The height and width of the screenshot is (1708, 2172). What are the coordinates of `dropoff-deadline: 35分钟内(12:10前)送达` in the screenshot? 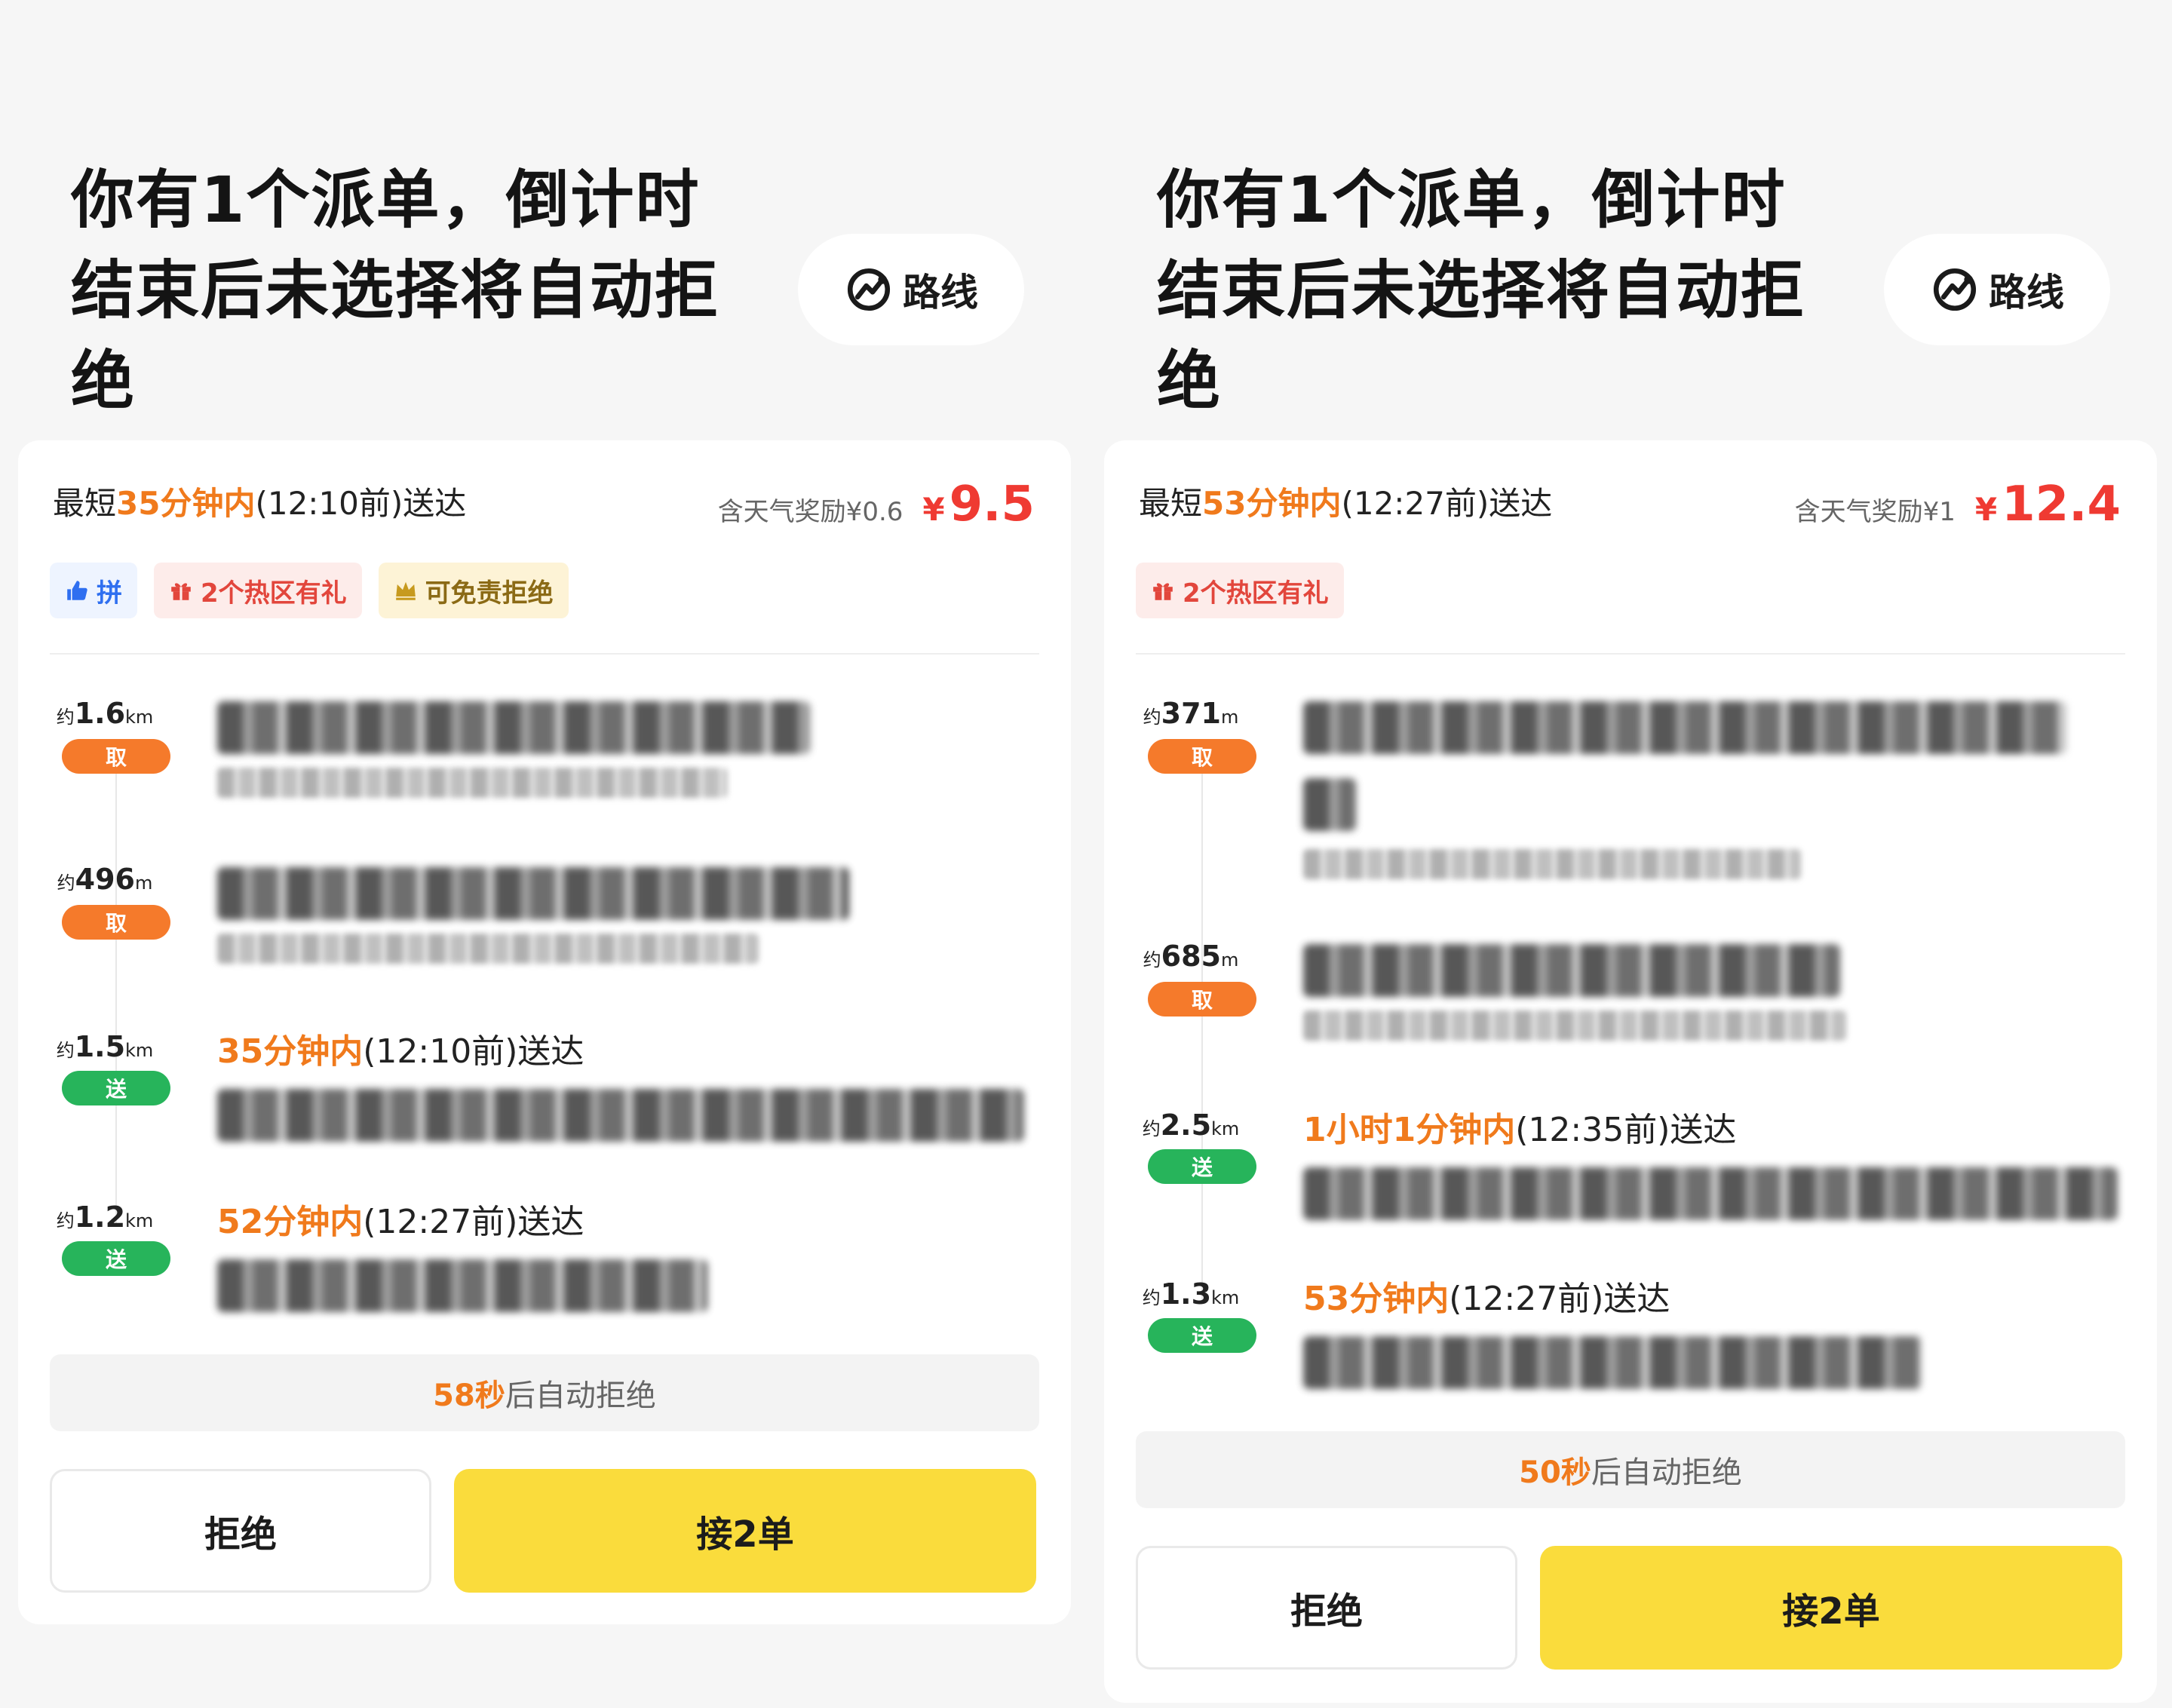 It's located at (400, 1048).